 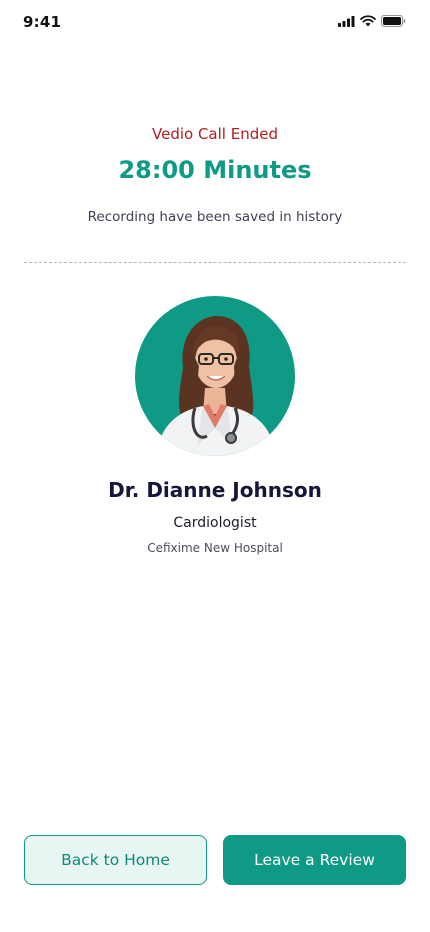 What do you see at coordinates (215, 523) in the screenshot?
I see `doctor-specialty: Cardiologist` at bounding box center [215, 523].